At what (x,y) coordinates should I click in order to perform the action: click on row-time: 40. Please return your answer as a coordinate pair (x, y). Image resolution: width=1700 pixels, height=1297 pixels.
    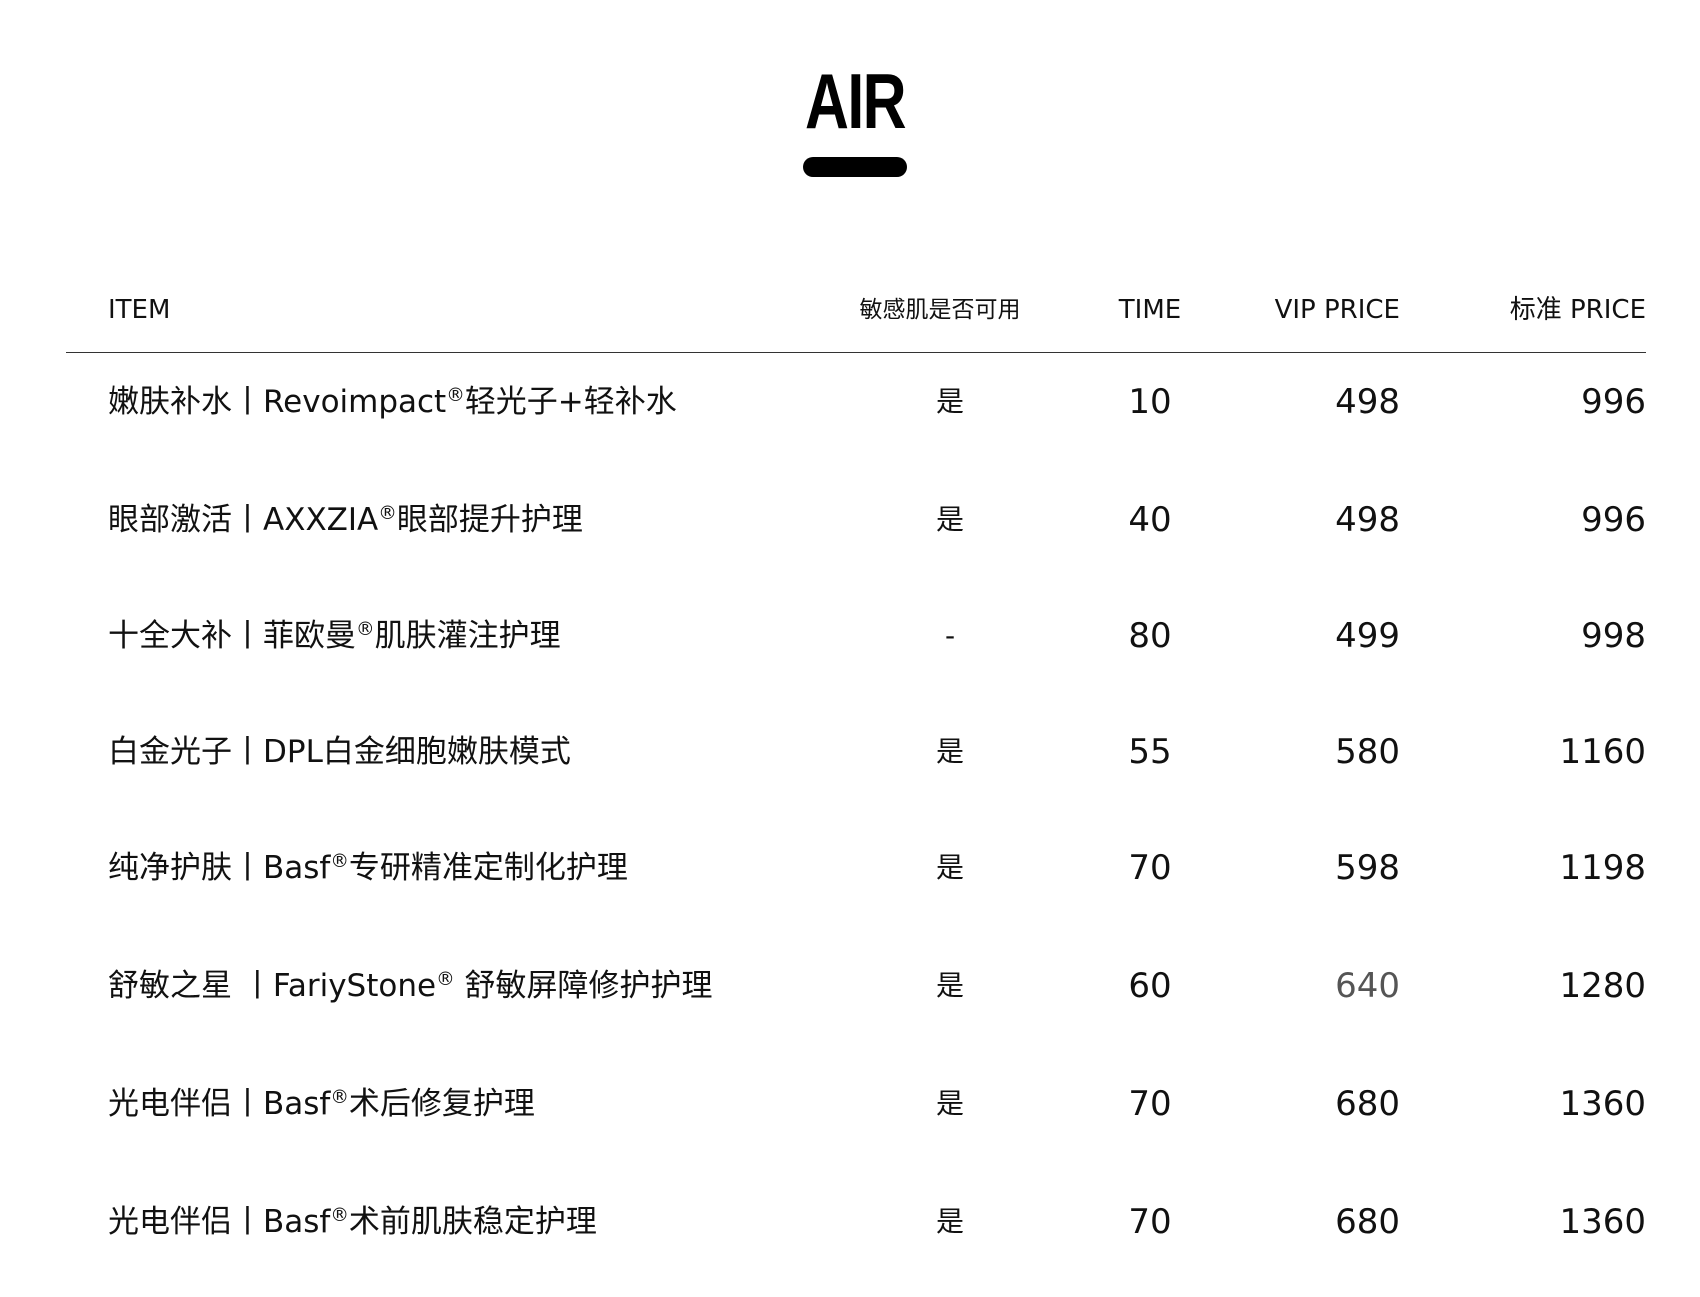
    Looking at the image, I should click on (1150, 520).